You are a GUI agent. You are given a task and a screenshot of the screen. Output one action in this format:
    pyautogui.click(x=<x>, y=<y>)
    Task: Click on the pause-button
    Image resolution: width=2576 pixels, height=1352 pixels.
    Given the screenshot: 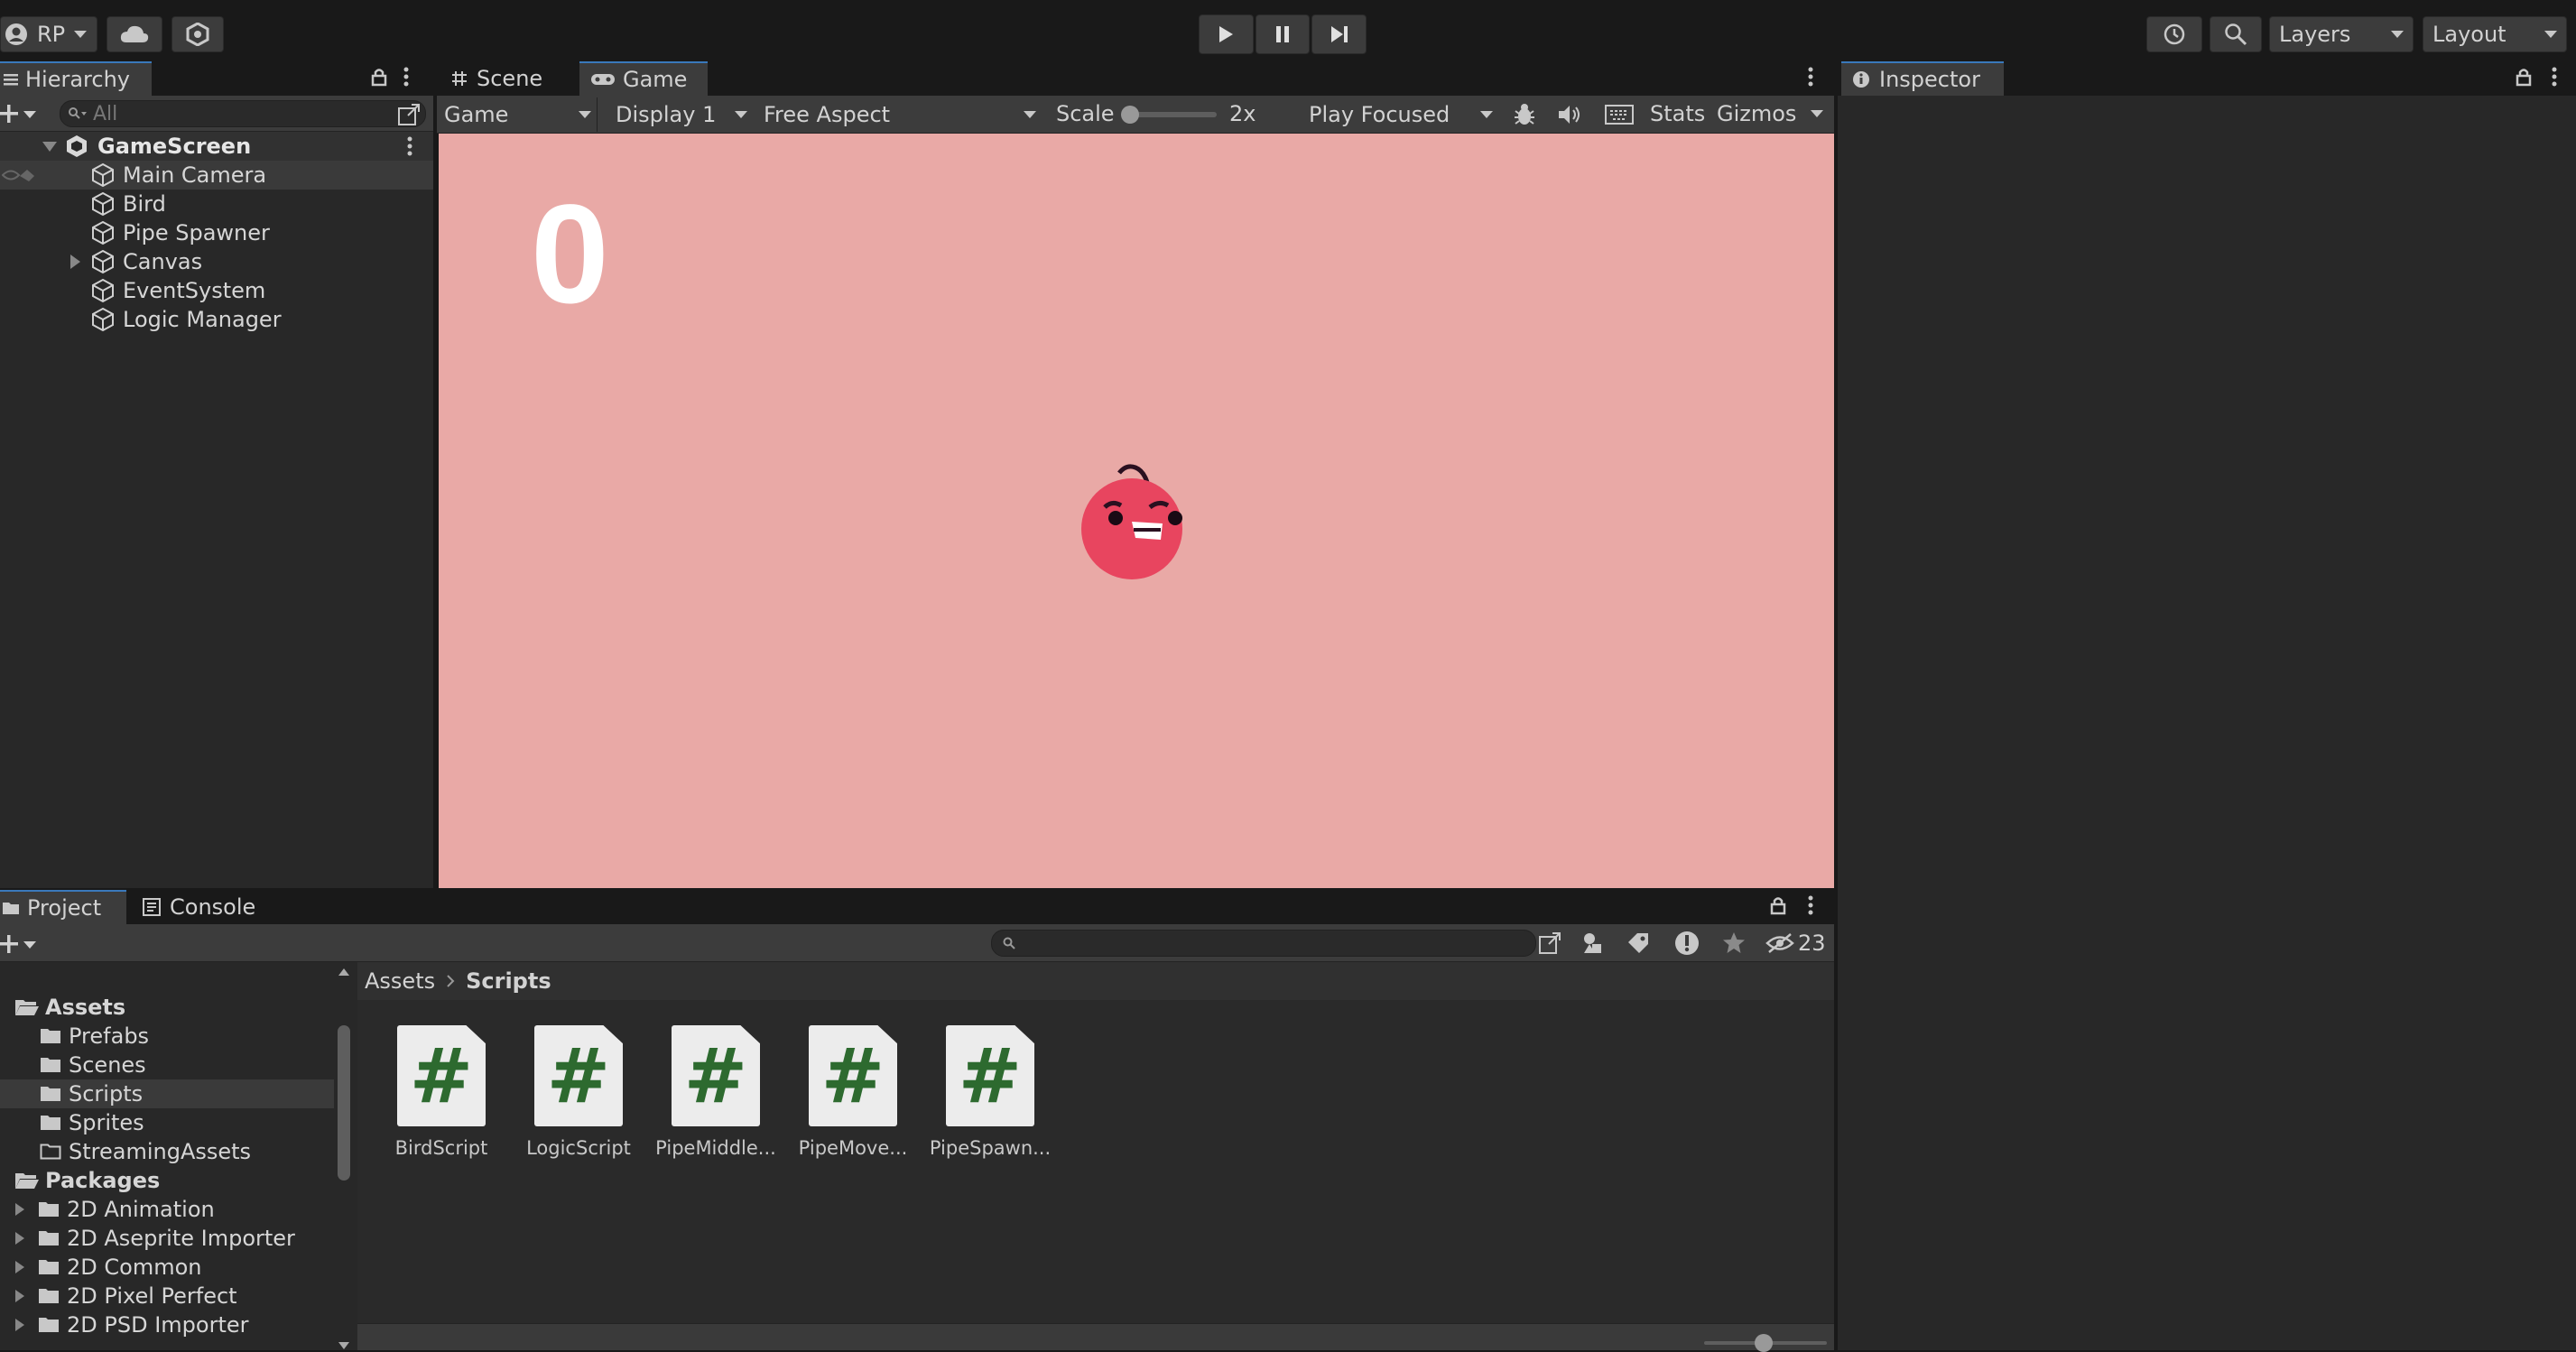 What is the action you would take?
    pyautogui.click(x=1283, y=34)
    